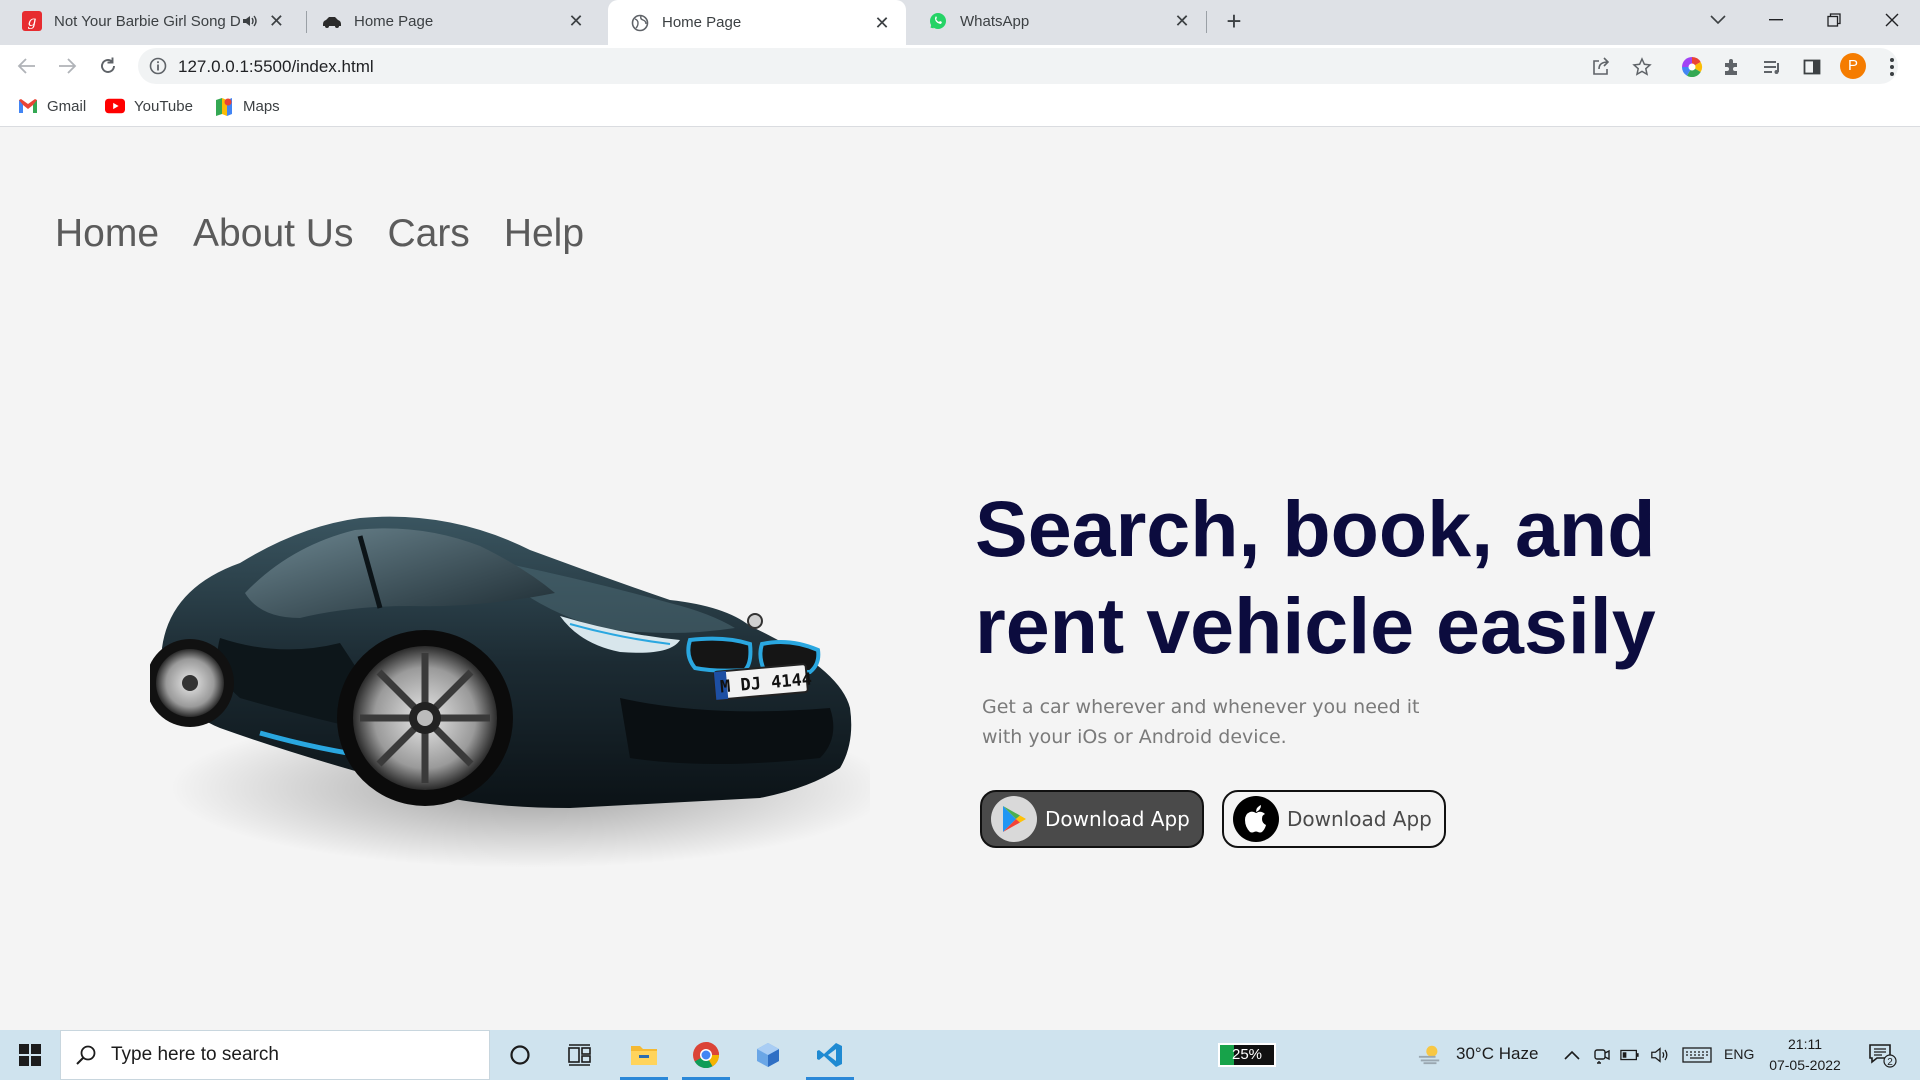  I want to click on input-language: ENG, so click(1739, 1054).